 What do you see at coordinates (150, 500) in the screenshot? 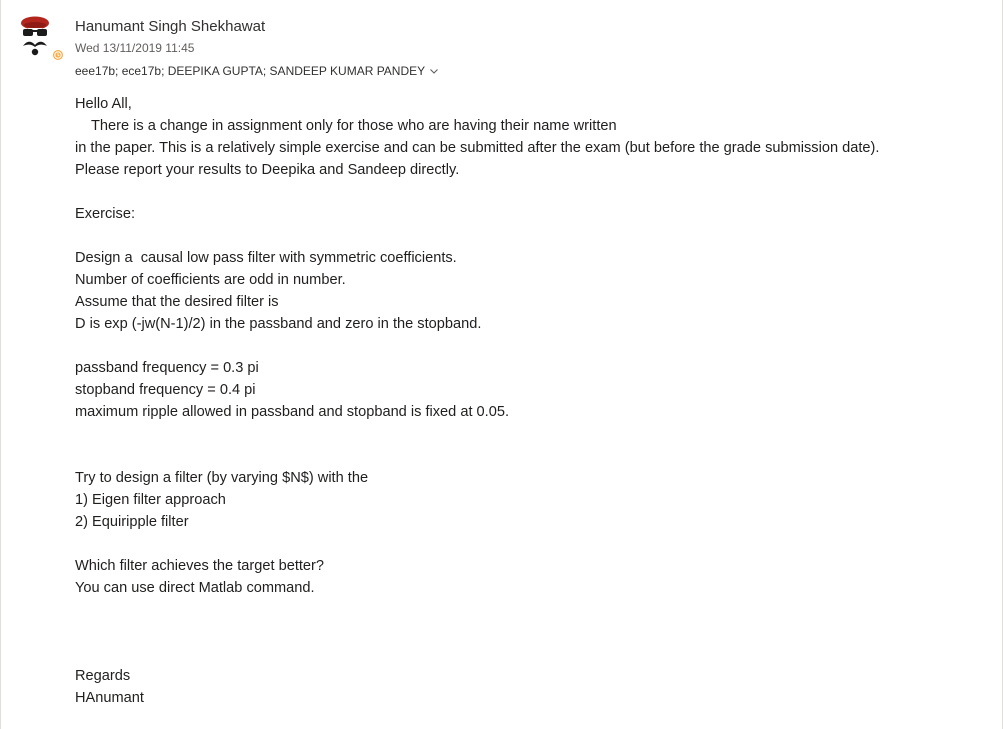
I see `body-line: 1) Eigen filter approach` at bounding box center [150, 500].